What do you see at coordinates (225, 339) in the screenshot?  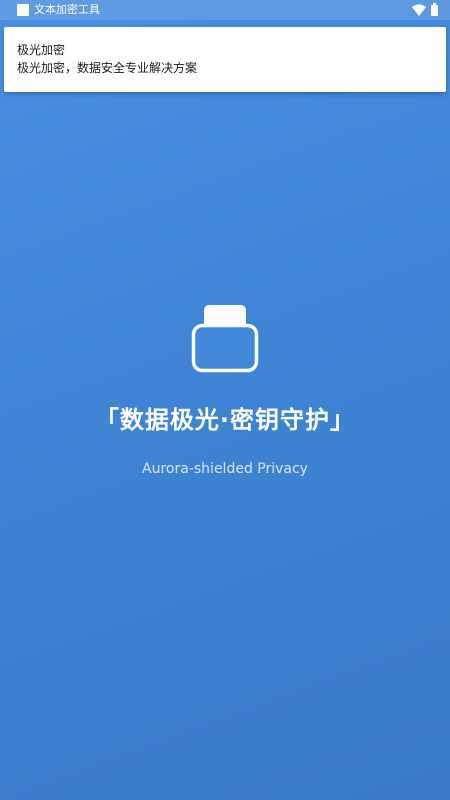 I see `lock-icon` at bounding box center [225, 339].